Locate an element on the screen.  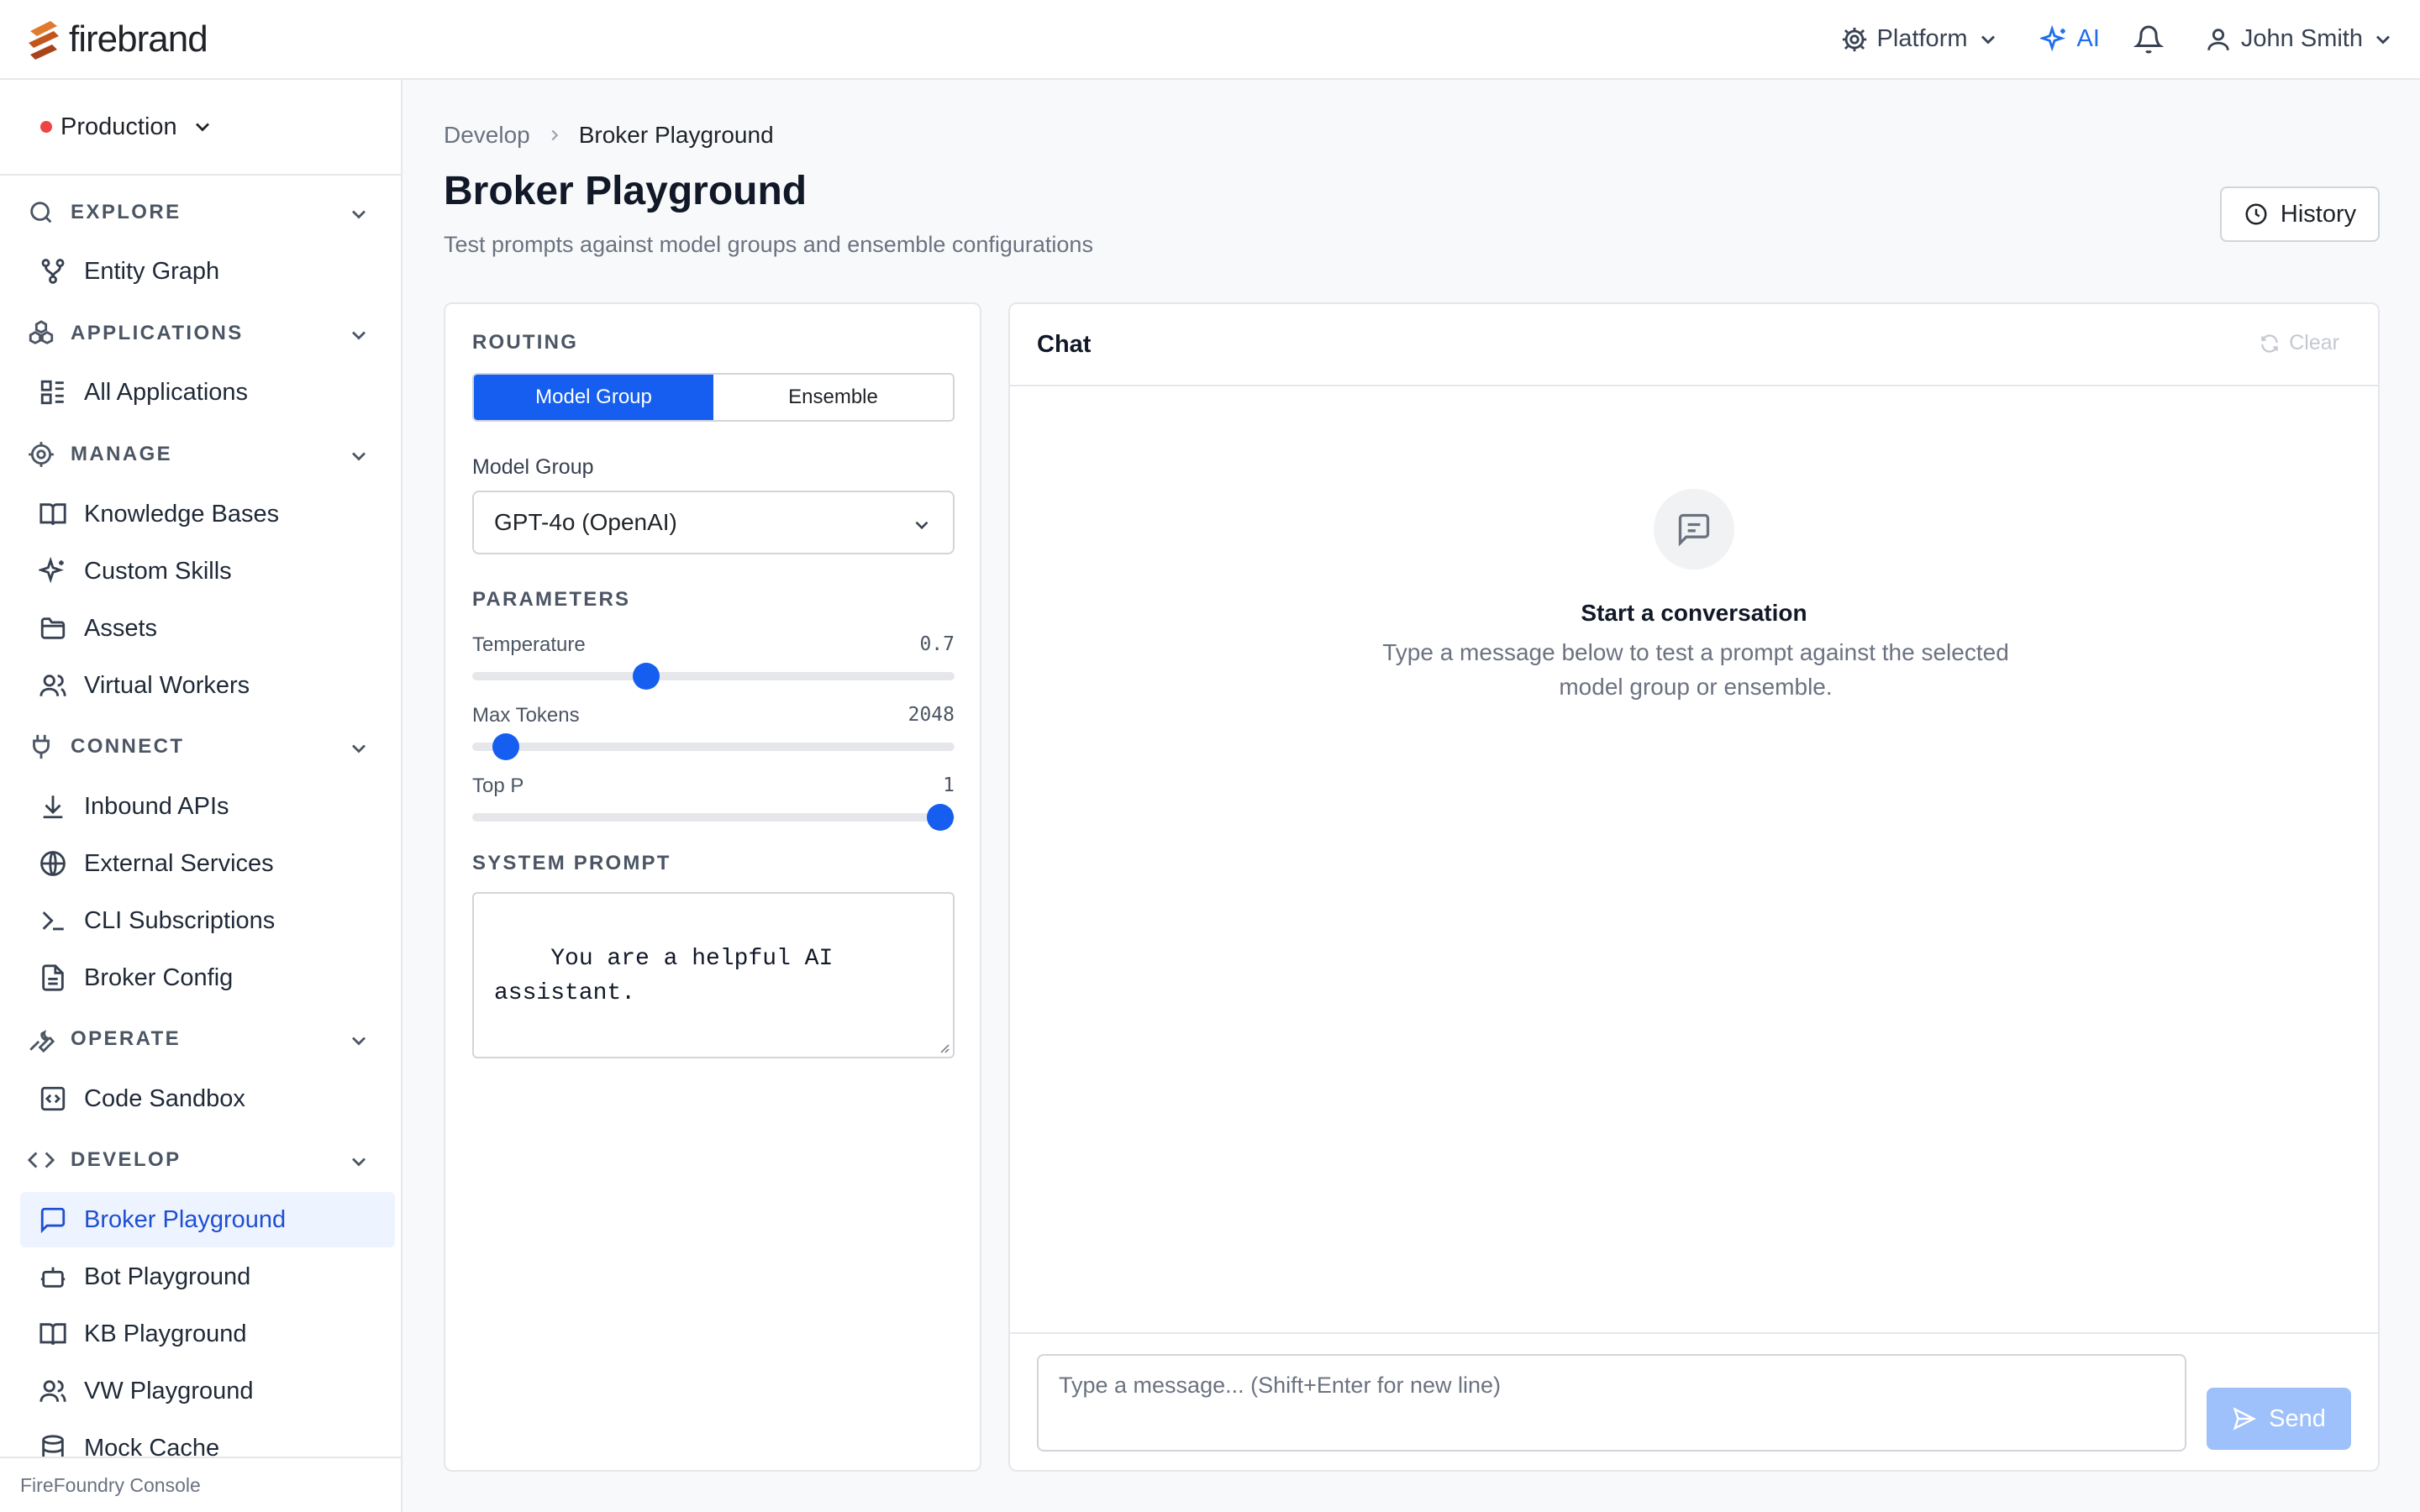
clear-label: Clear is located at coordinates (2314, 342).